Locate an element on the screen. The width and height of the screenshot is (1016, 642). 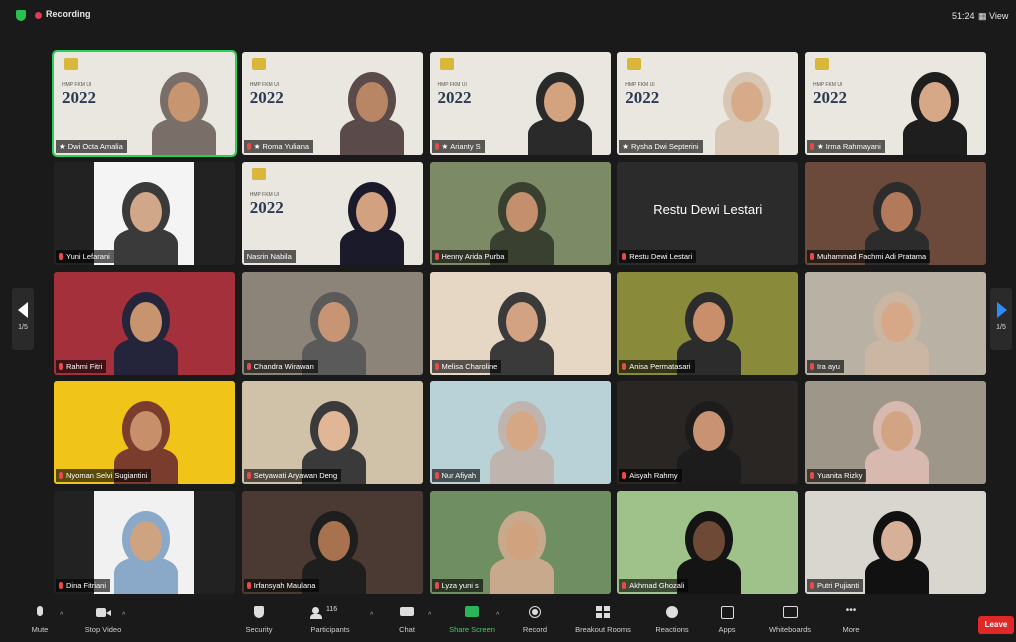
apps-button: Apps is located at coordinates (727, 620).